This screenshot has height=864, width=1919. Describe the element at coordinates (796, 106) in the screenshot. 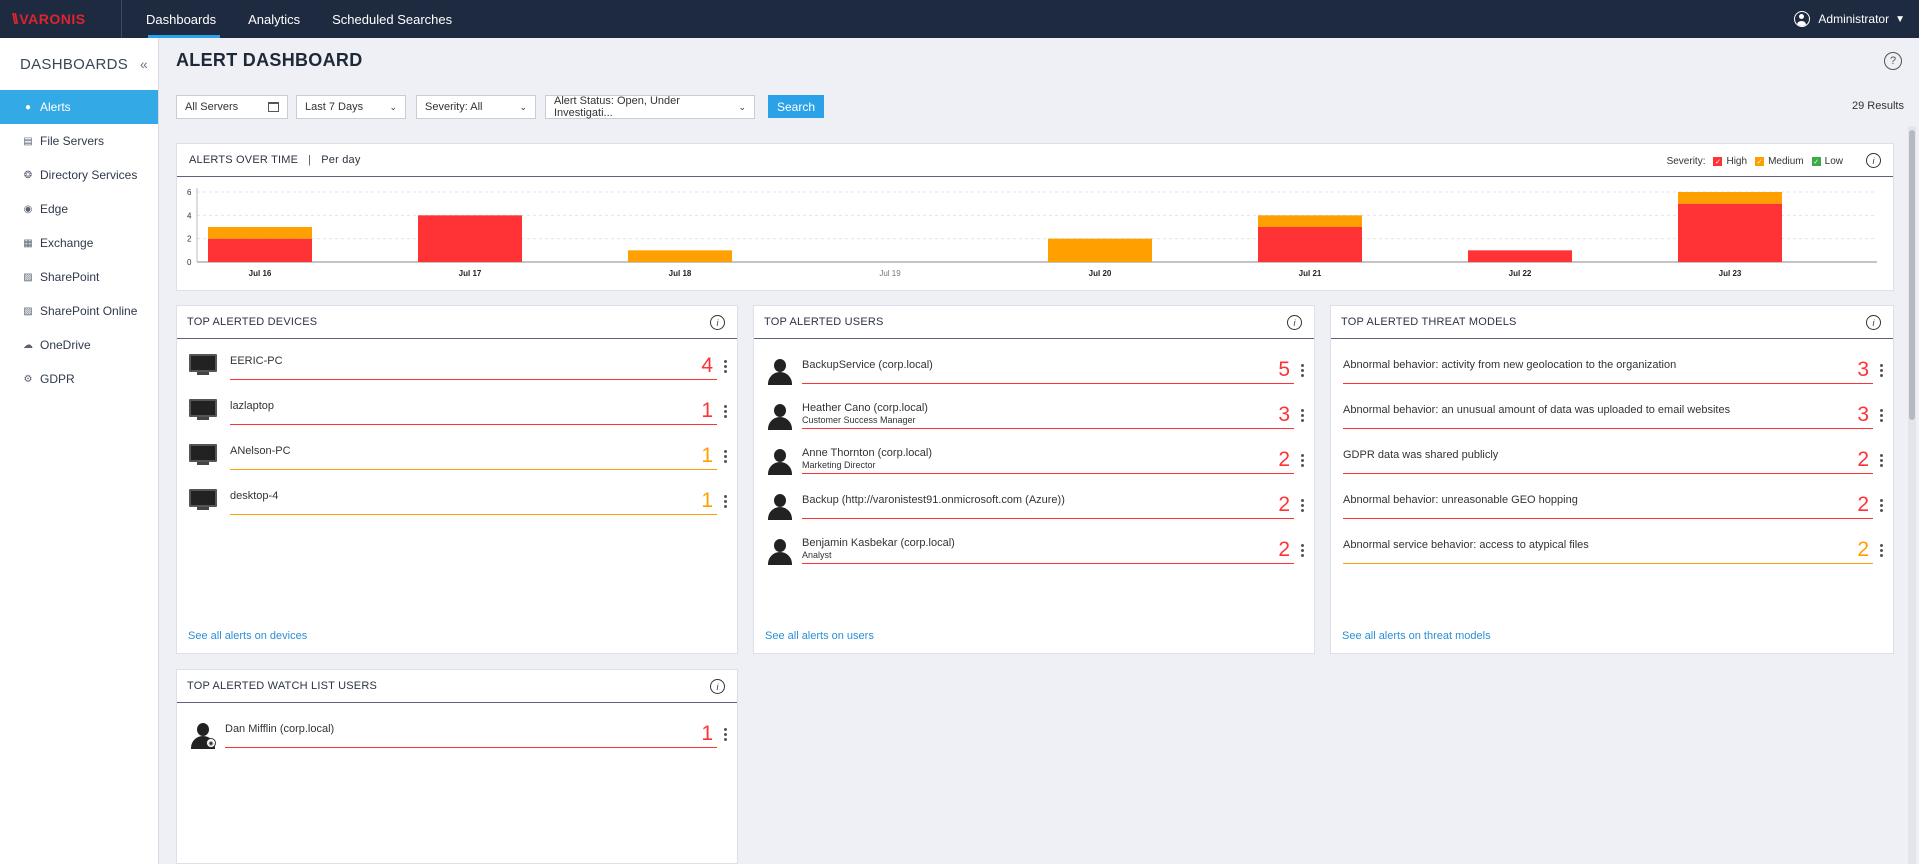

I see `search-button: Search` at that location.